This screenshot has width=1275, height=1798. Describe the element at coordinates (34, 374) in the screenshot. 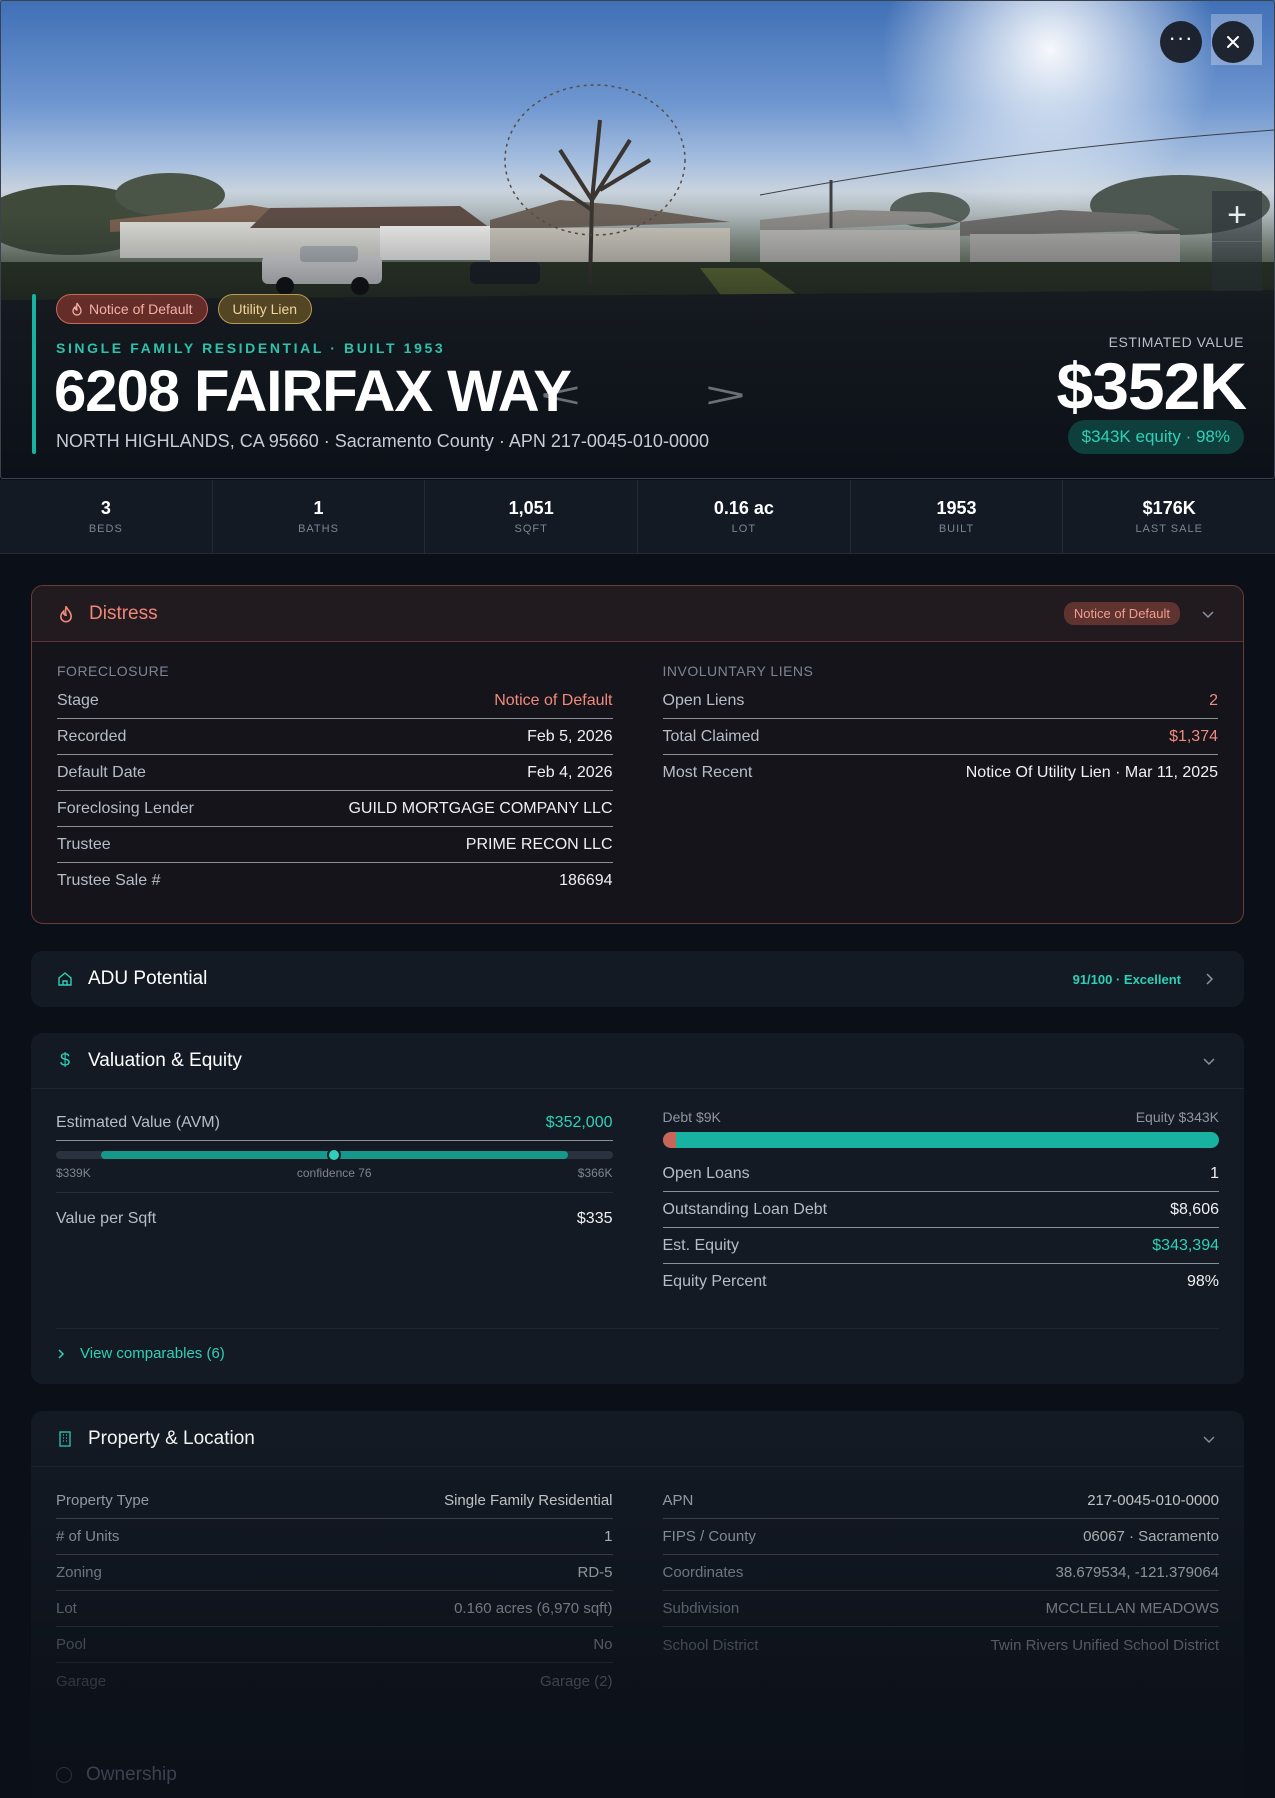

I see `hero-accent-bar` at that location.